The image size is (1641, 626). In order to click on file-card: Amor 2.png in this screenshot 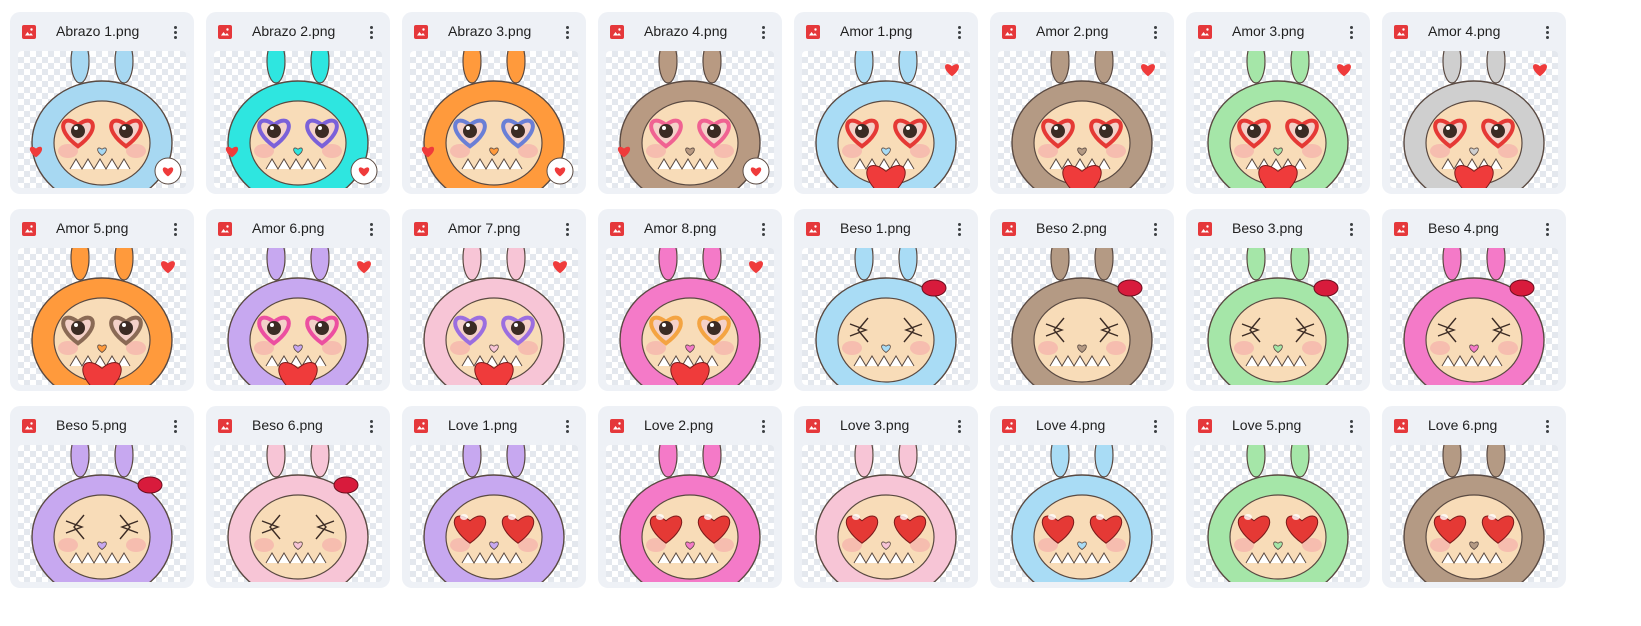, I will do `click(1082, 103)`.